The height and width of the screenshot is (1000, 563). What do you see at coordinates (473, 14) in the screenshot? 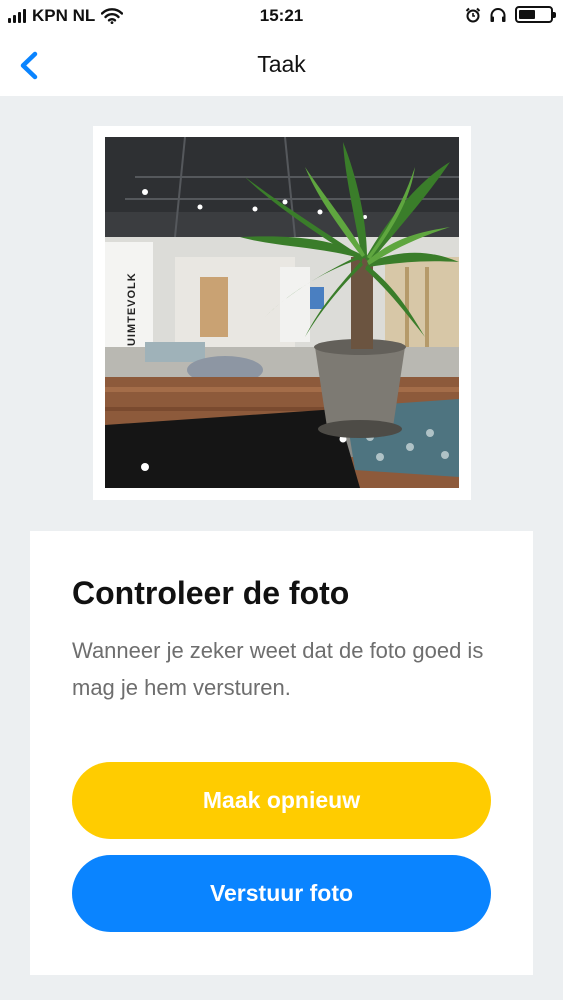
I see `alarm-icon` at bounding box center [473, 14].